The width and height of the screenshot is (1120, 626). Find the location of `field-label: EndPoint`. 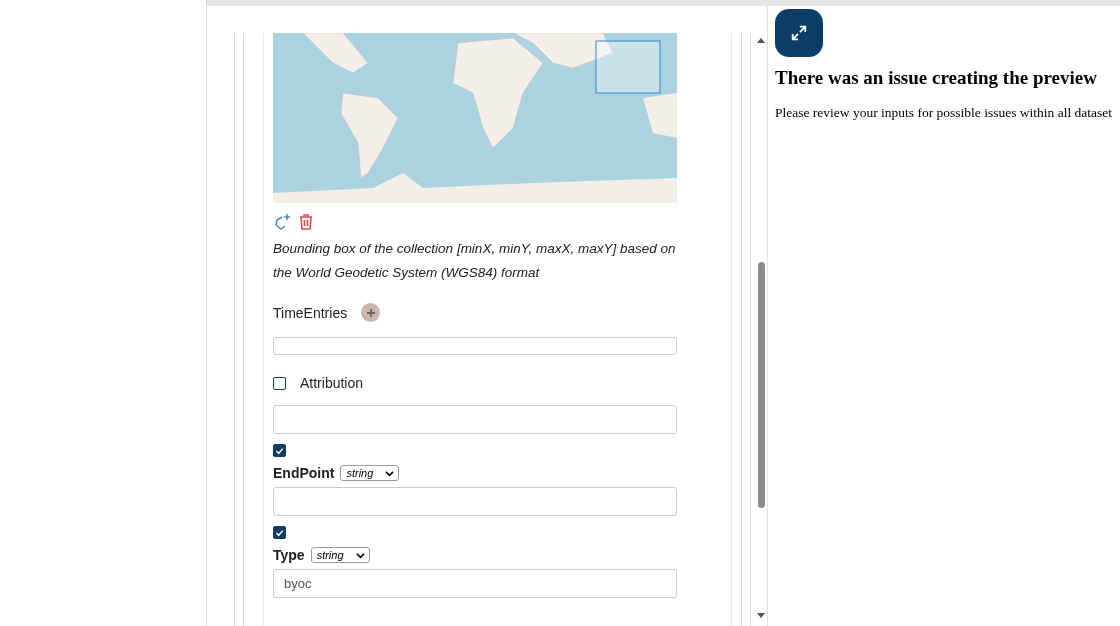

field-label: EndPoint is located at coordinates (304, 473).